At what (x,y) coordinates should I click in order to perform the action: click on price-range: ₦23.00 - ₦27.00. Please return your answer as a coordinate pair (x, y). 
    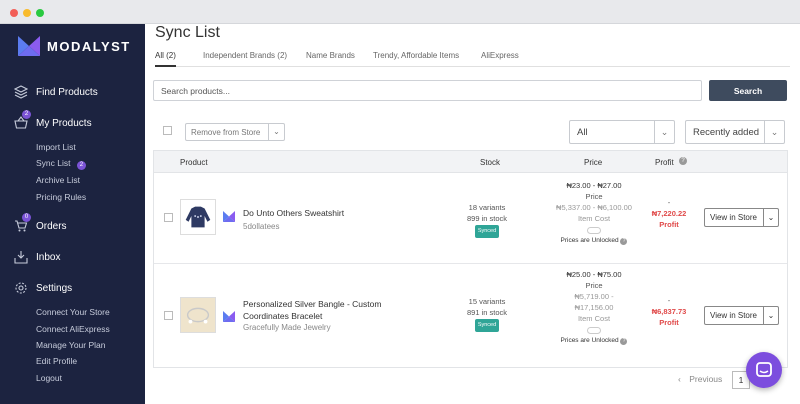
    Looking at the image, I should click on (594, 185).